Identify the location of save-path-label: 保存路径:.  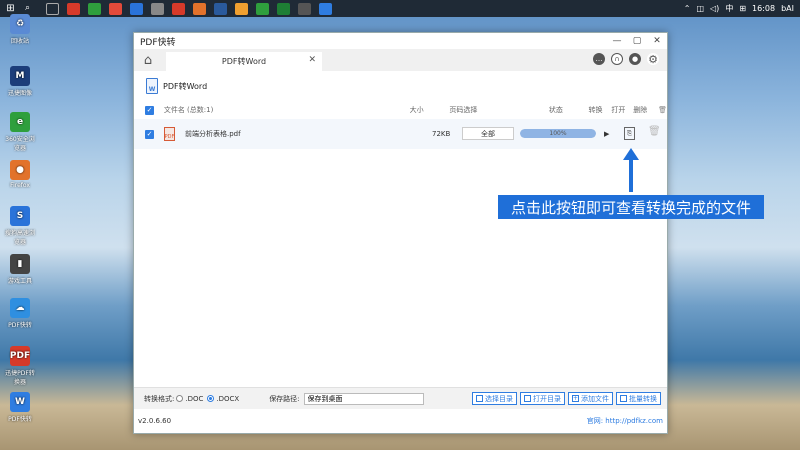
(284, 398).